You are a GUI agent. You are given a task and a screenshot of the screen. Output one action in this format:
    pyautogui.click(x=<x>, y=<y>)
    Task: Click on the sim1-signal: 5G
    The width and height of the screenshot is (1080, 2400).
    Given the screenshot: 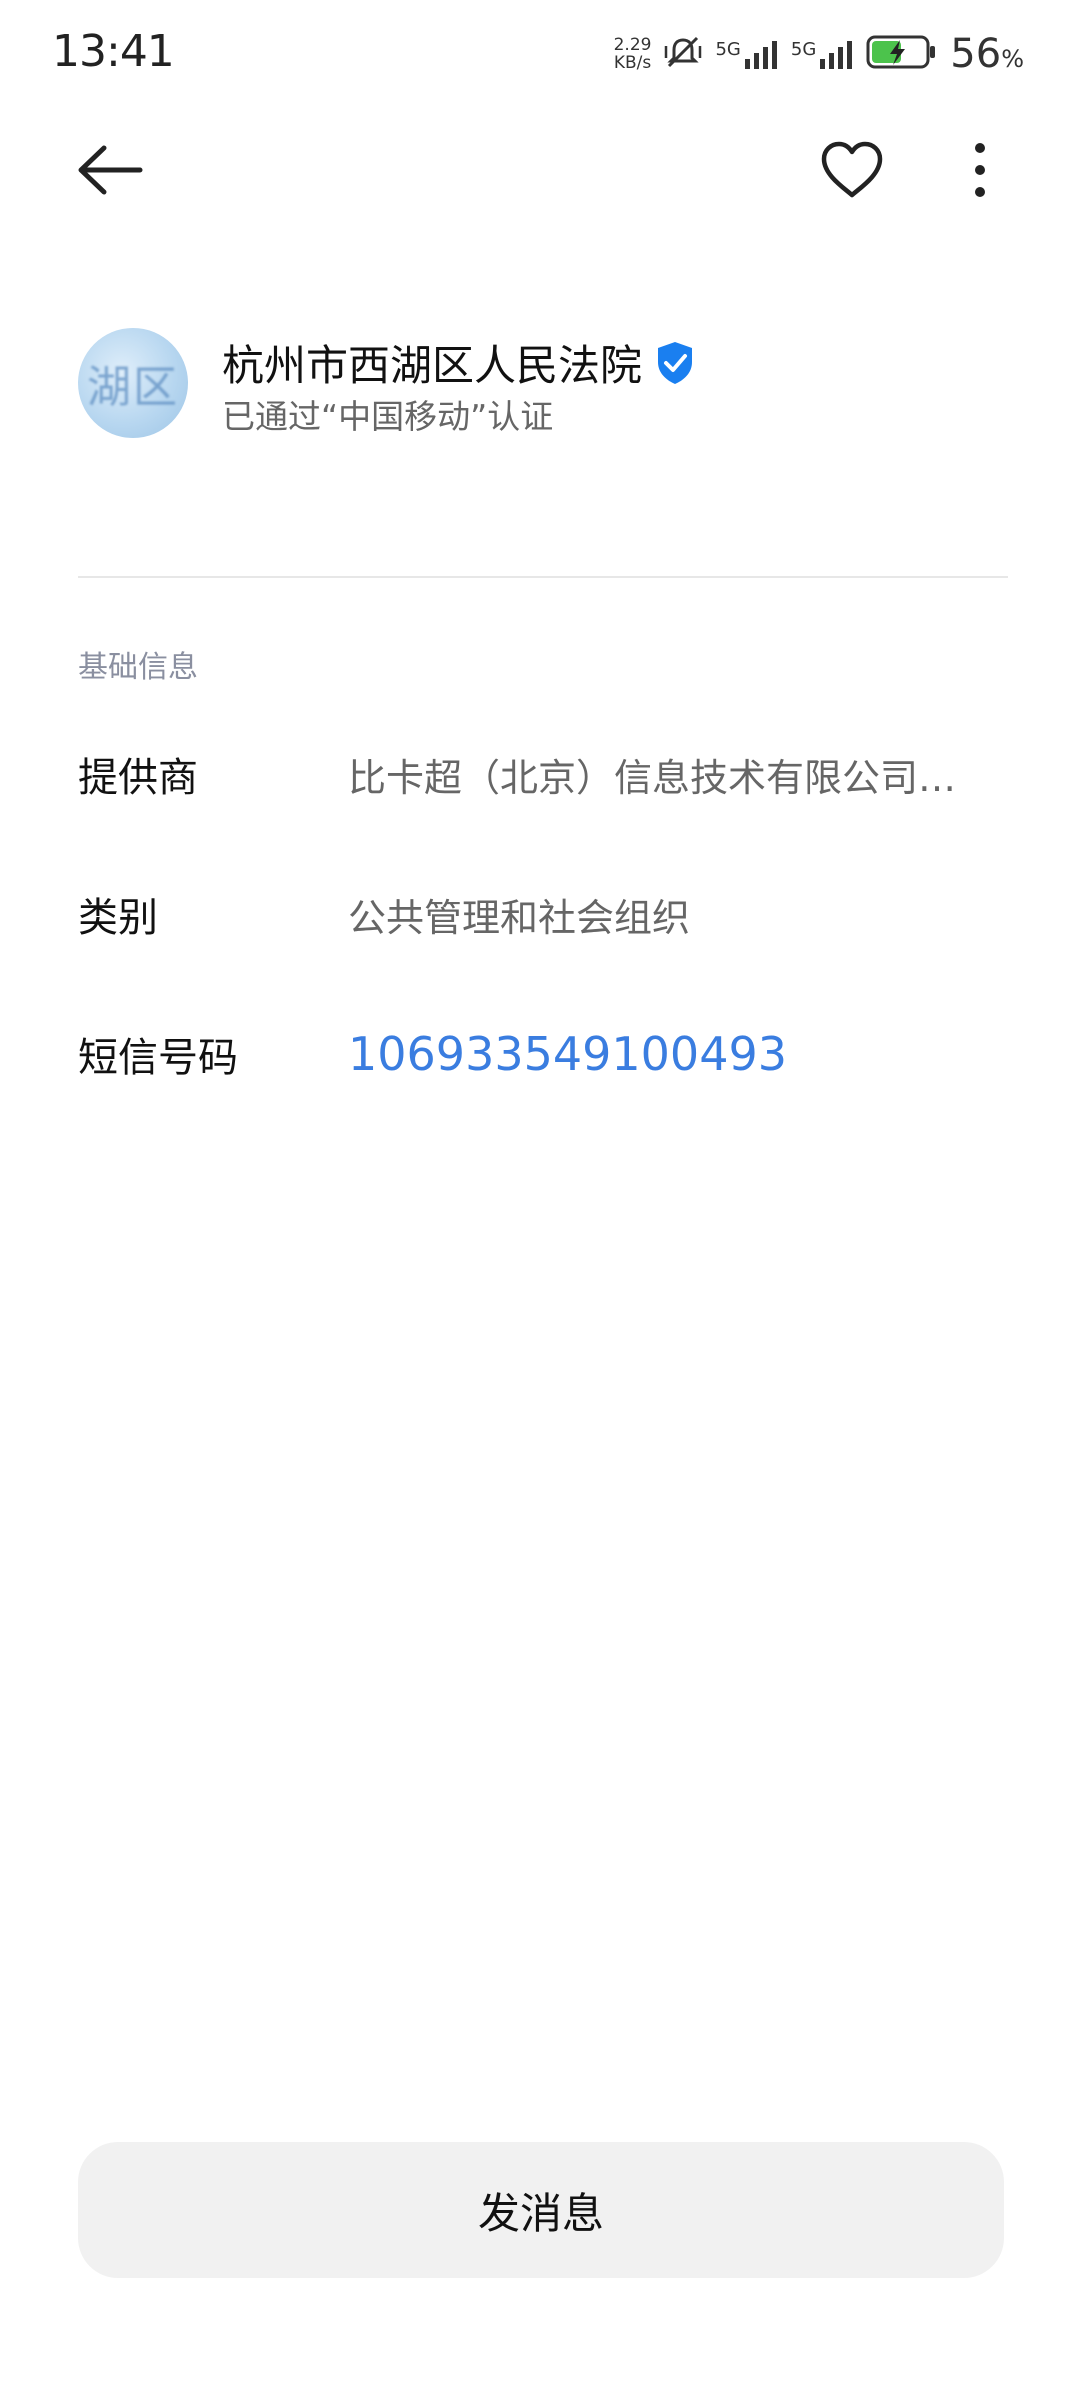 What is the action you would take?
    pyautogui.click(x=746, y=54)
    